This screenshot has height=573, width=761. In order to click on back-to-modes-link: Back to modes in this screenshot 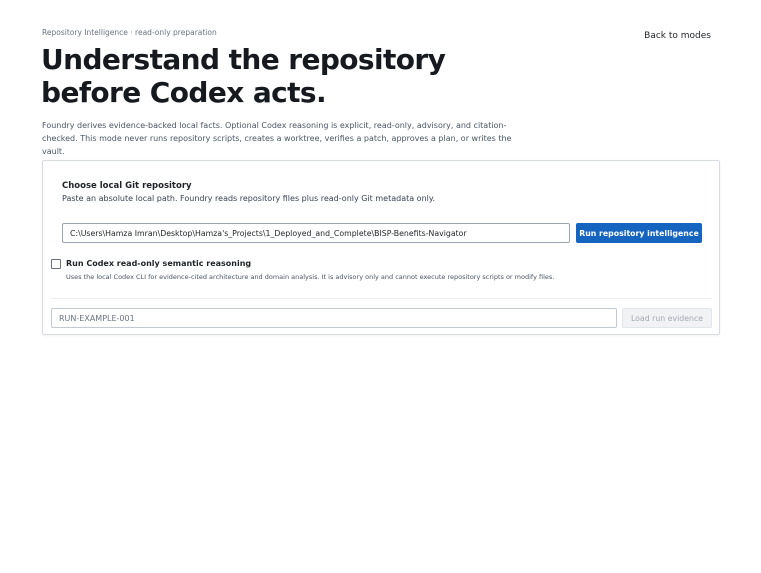, I will do `click(677, 36)`.